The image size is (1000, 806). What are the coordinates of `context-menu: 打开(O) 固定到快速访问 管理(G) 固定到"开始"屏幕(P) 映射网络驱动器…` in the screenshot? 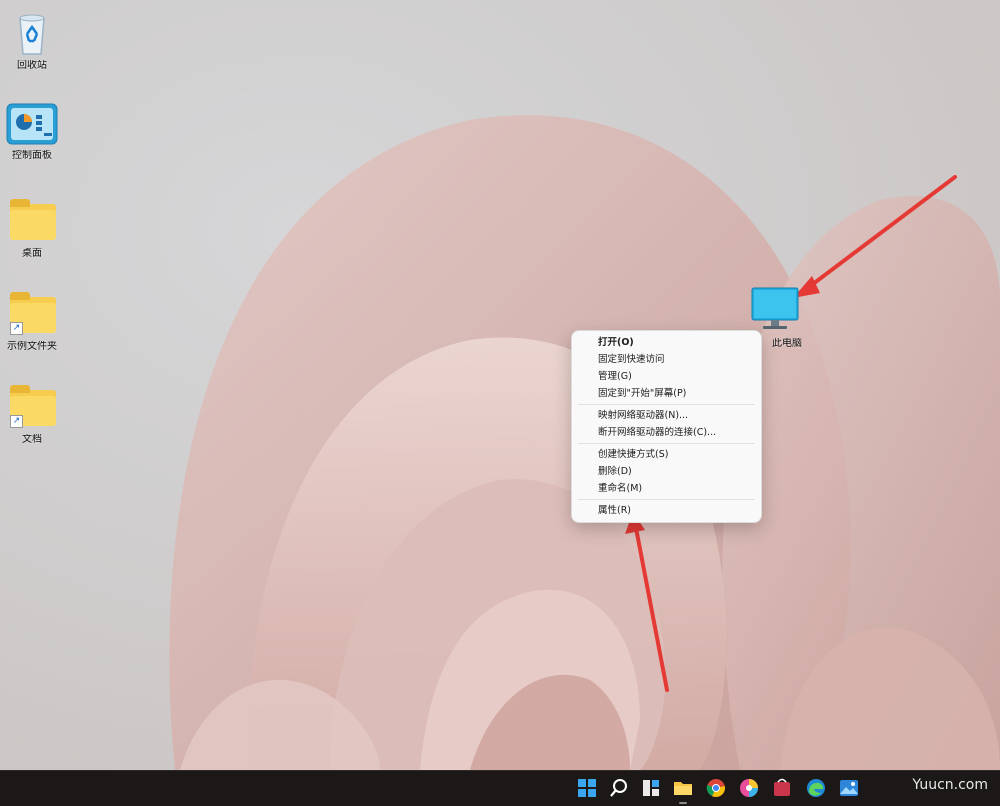 It's located at (666, 426).